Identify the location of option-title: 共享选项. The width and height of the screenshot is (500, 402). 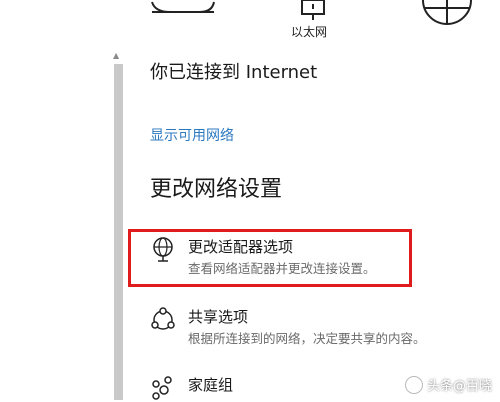
(218, 317).